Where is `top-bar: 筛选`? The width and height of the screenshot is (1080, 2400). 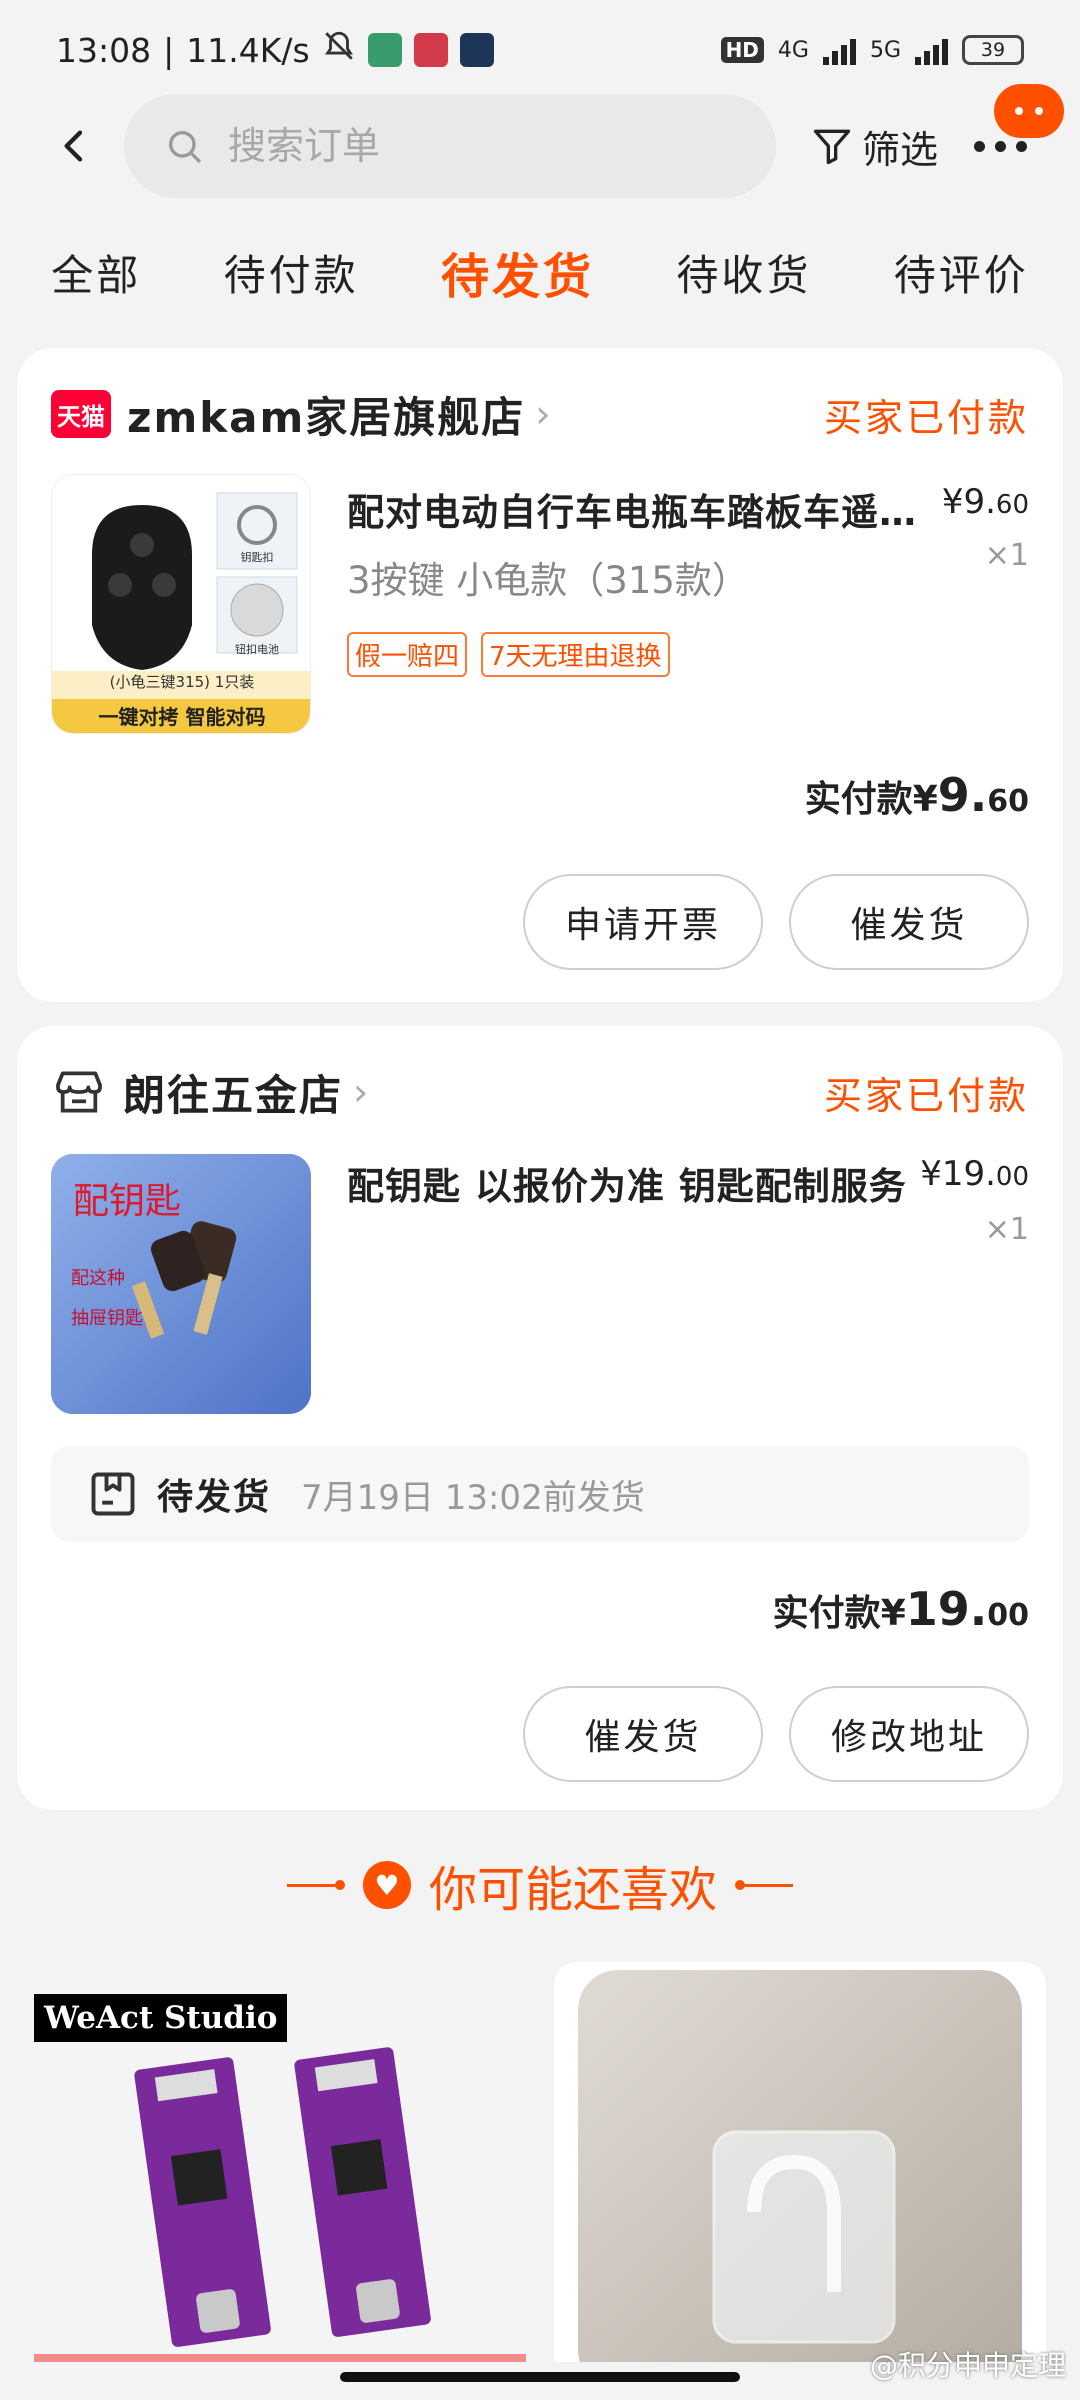 top-bar: 筛选 is located at coordinates (540, 142).